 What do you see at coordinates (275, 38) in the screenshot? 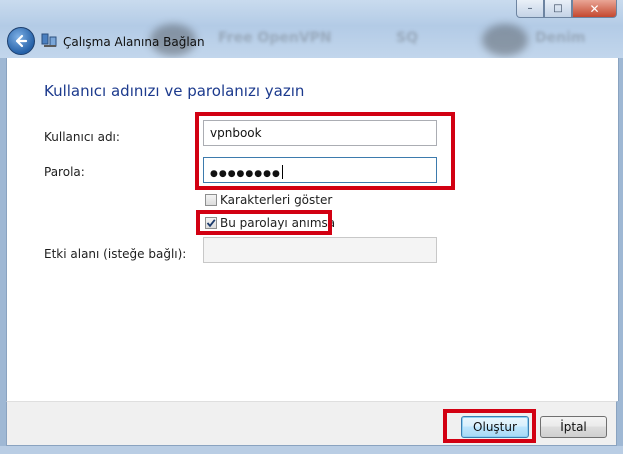
I see `blurred-tab-1: Free OpenVPN` at bounding box center [275, 38].